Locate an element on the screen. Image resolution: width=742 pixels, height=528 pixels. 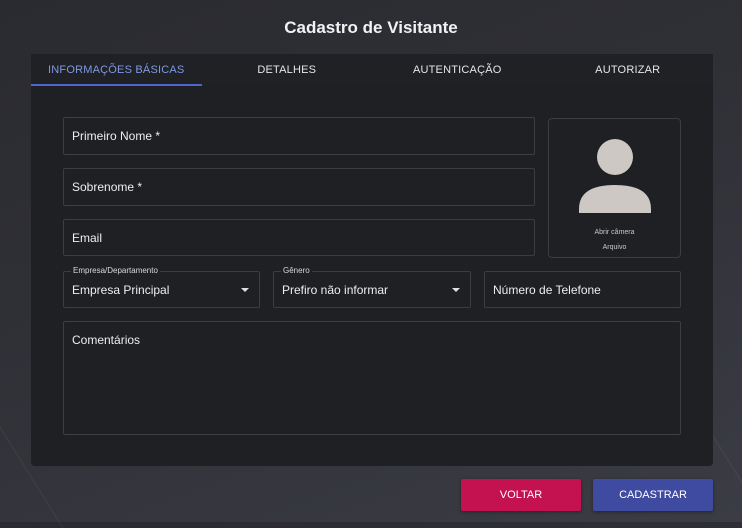
open-camera-link: Abrir câmera is located at coordinates (614, 232).